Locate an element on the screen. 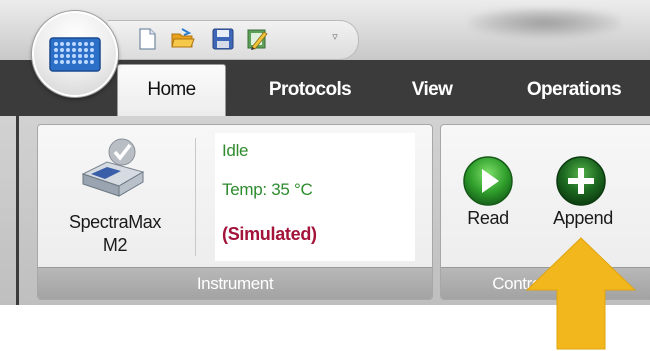  application-menu-button is located at coordinates (75, 54).